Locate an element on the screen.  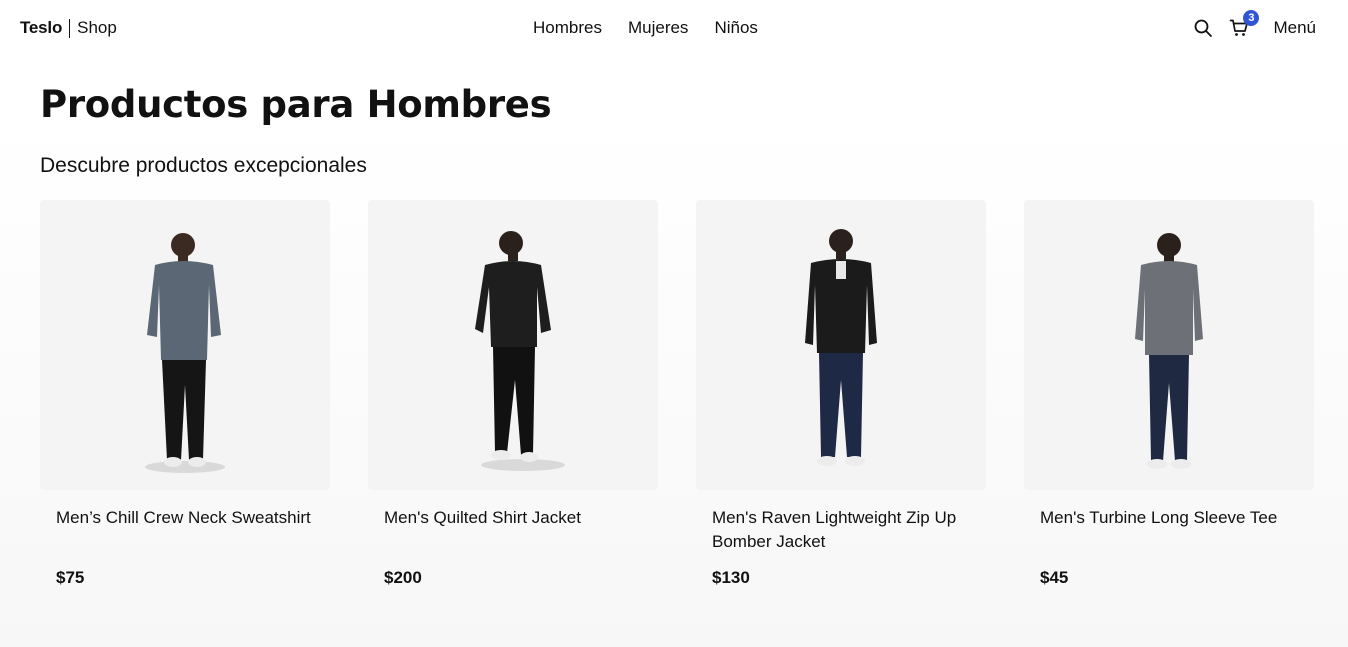
brand-divider is located at coordinates (70, 28).